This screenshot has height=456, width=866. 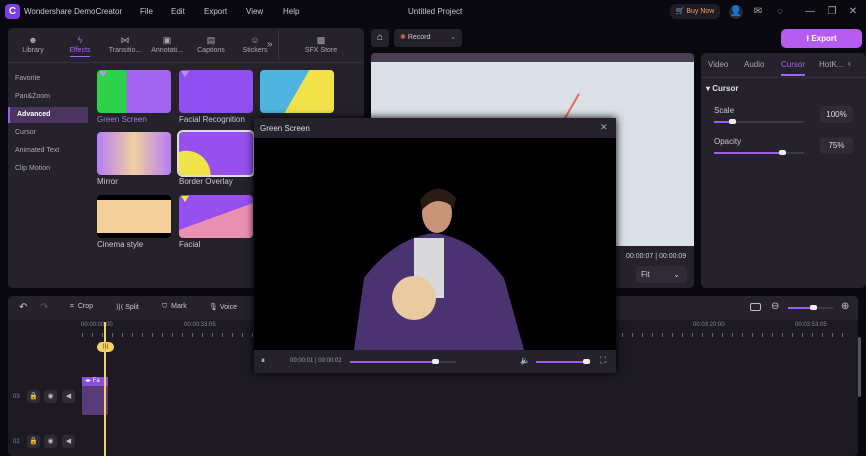 What do you see at coordinates (212, 119) in the screenshot?
I see `effect-label: Facial Recognition` at bounding box center [212, 119].